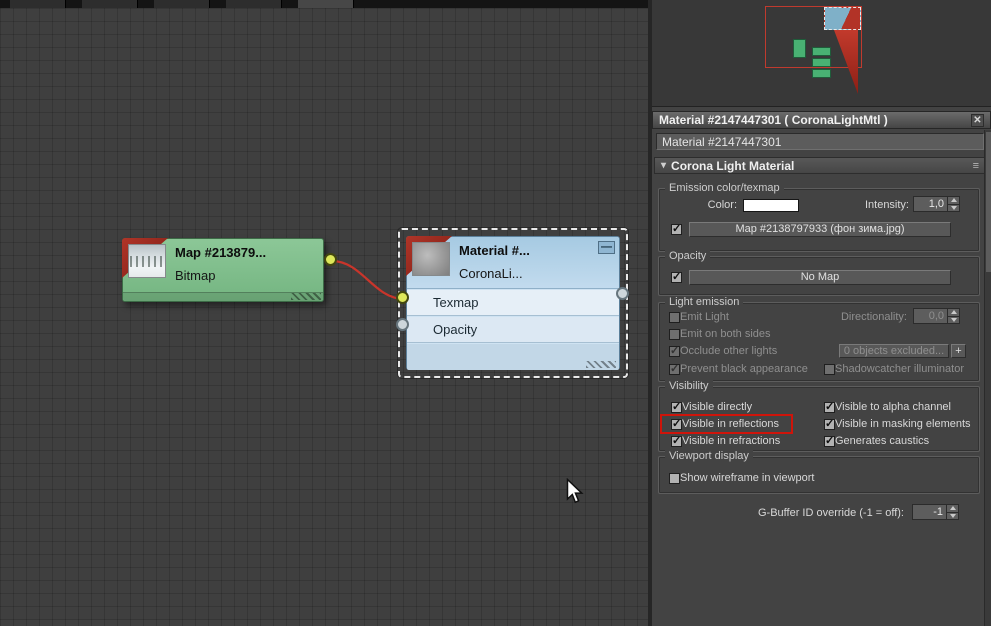 This screenshot has height=626, width=991. What do you see at coordinates (903, 424) in the screenshot?
I see `visible-masking-label: Visible in masking elements` at bounding box center [903, 424].